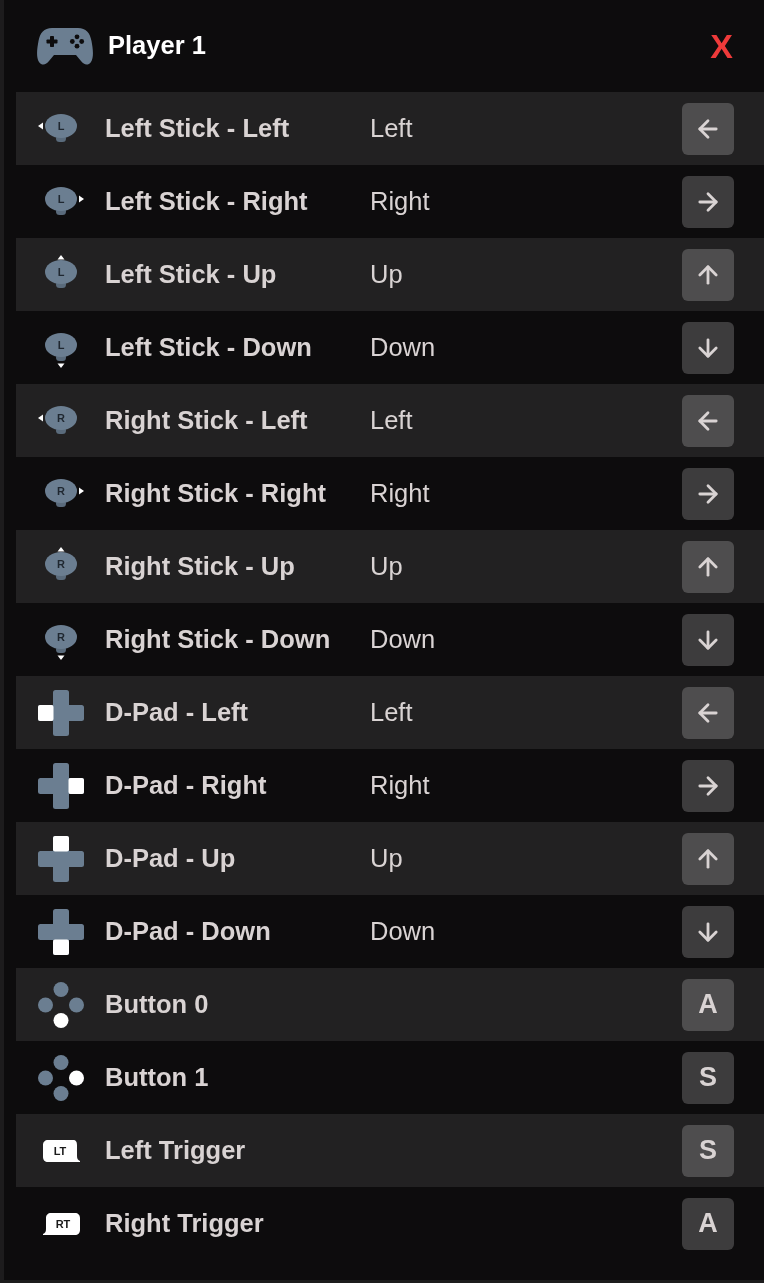 The image size is (764, 1283). What do you see at coordinates (215, 493) in the screenshot?
I see `binding-label: Right Stick - Right` at bounding box center [215, 493].